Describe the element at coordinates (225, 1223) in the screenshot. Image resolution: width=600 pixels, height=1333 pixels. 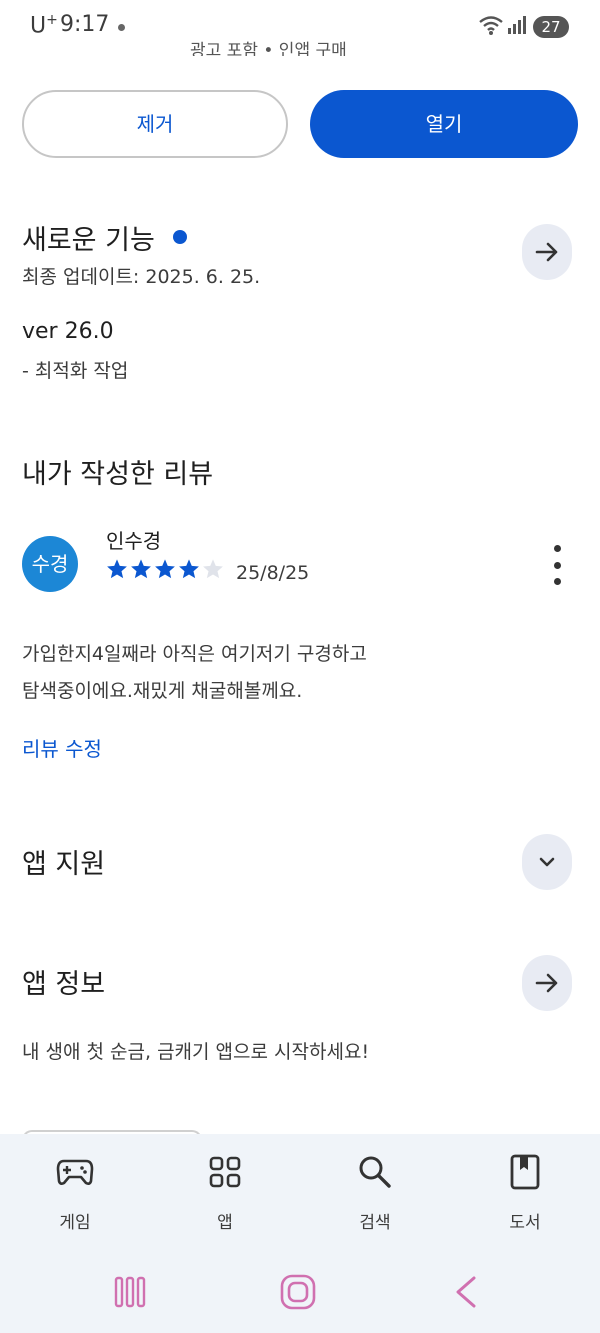
I see `nav-label-apps: 앱` at that location.